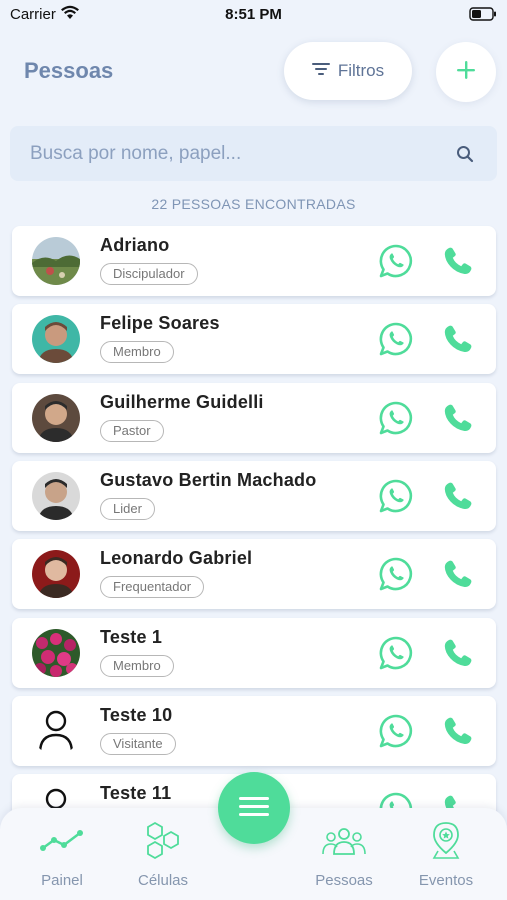 This screenshot has width=507, height=900. What do you see at coordinates (254, 339) in the screenshot?
I see `person-card: Felipe Soares Membro` at bounding box center [254, 339].